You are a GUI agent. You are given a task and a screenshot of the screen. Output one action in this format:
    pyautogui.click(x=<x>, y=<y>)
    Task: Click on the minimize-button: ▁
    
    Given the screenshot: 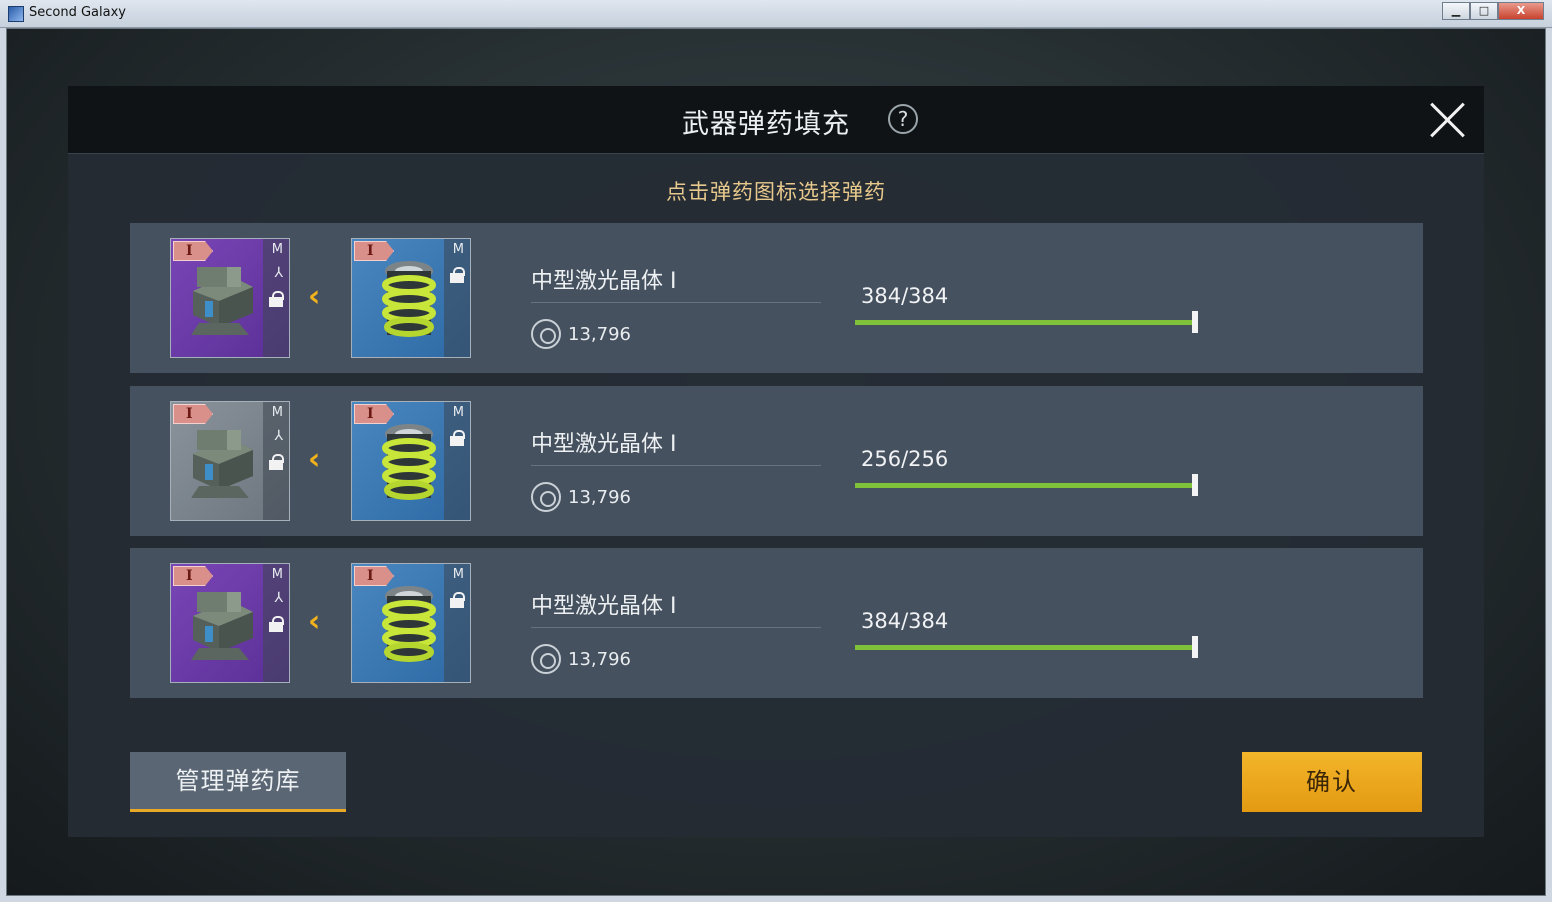 What is the action you would take?
    pyautogui.click(x=1456, y=11)
    